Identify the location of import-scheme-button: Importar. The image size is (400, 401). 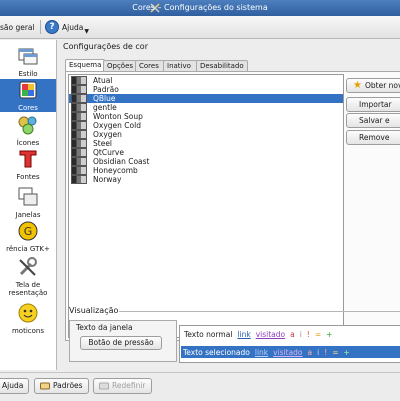
(373, 104).